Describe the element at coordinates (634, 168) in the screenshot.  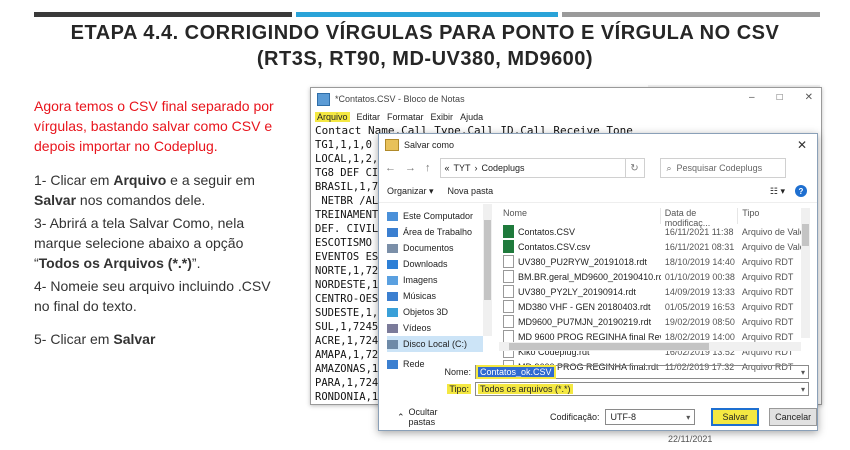
I see `refresh-icon: ↻` at that location.